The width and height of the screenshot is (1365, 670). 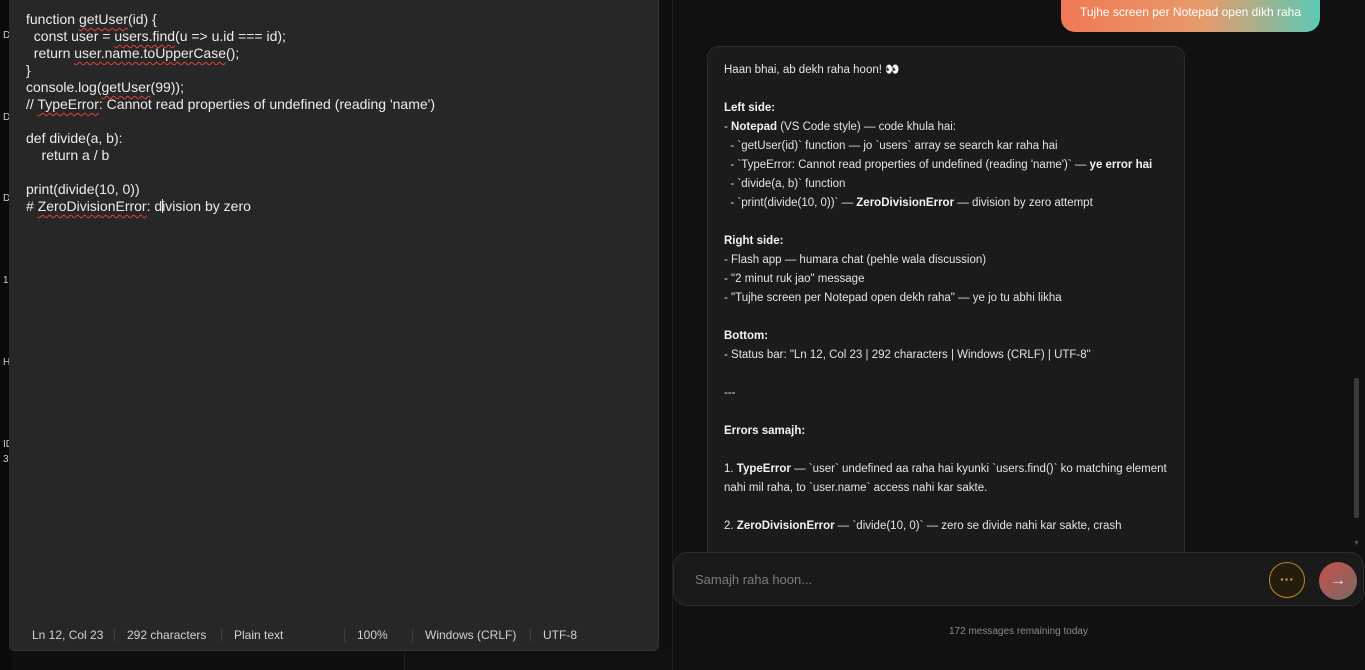 What do you see at coordinates (538, 660) in the screenshot?
I see `background-window-strip` at bounding box center [538, 660].